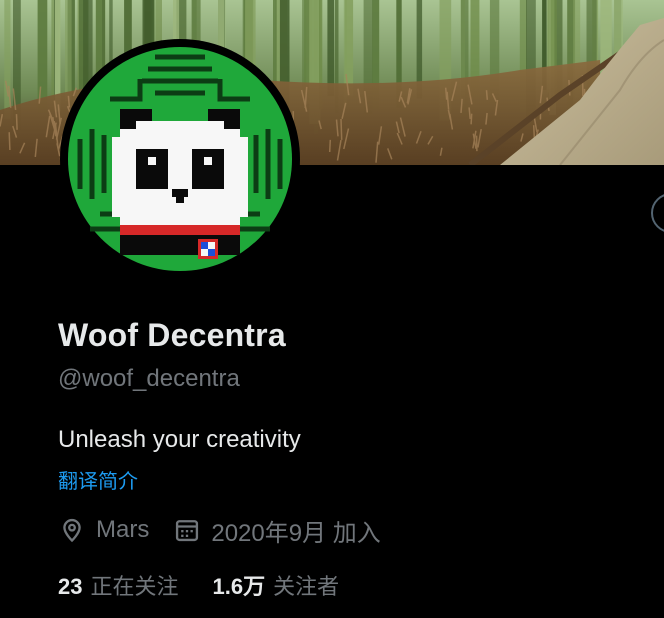 The height and width of the screenshot is (618, 664). What do you see at coordinates (187, 530) in the screenshot?
I see `calendar-icon` at bounding box center [187, 530].